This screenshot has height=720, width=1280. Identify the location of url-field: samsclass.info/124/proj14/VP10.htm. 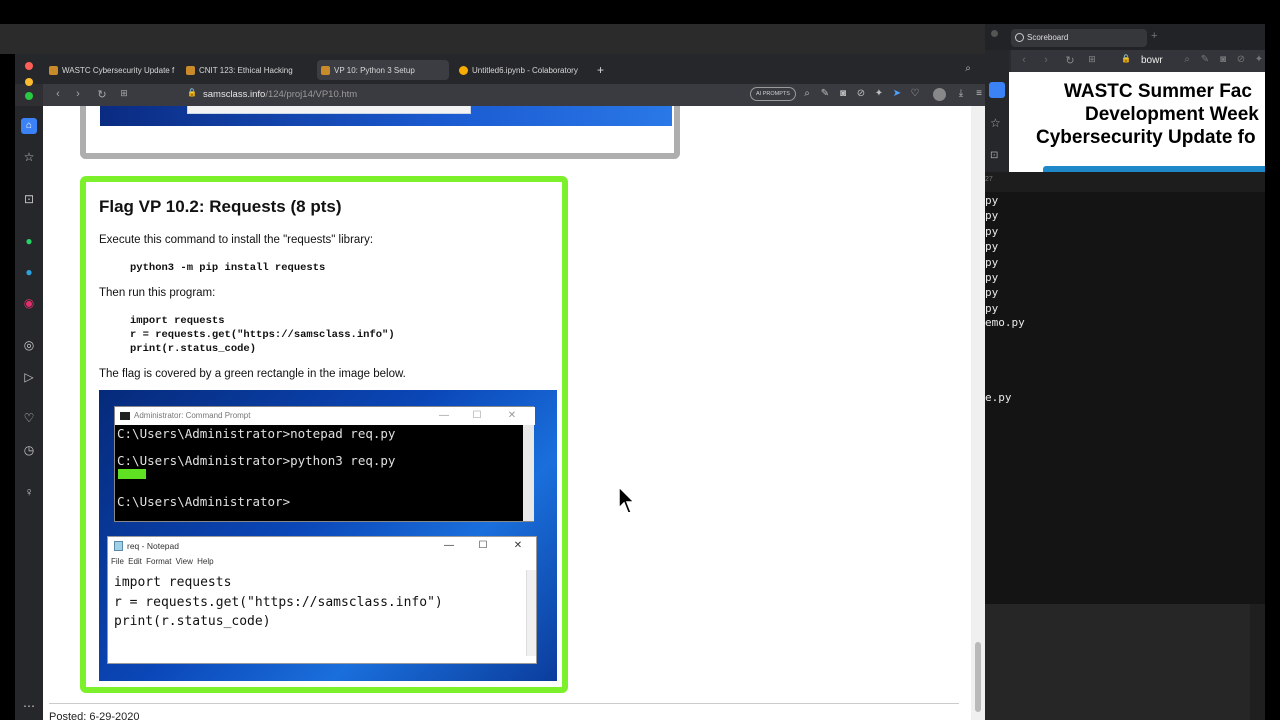
(280, 94).